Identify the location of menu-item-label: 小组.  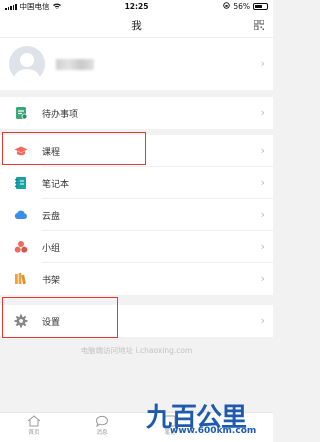
(51, 249).